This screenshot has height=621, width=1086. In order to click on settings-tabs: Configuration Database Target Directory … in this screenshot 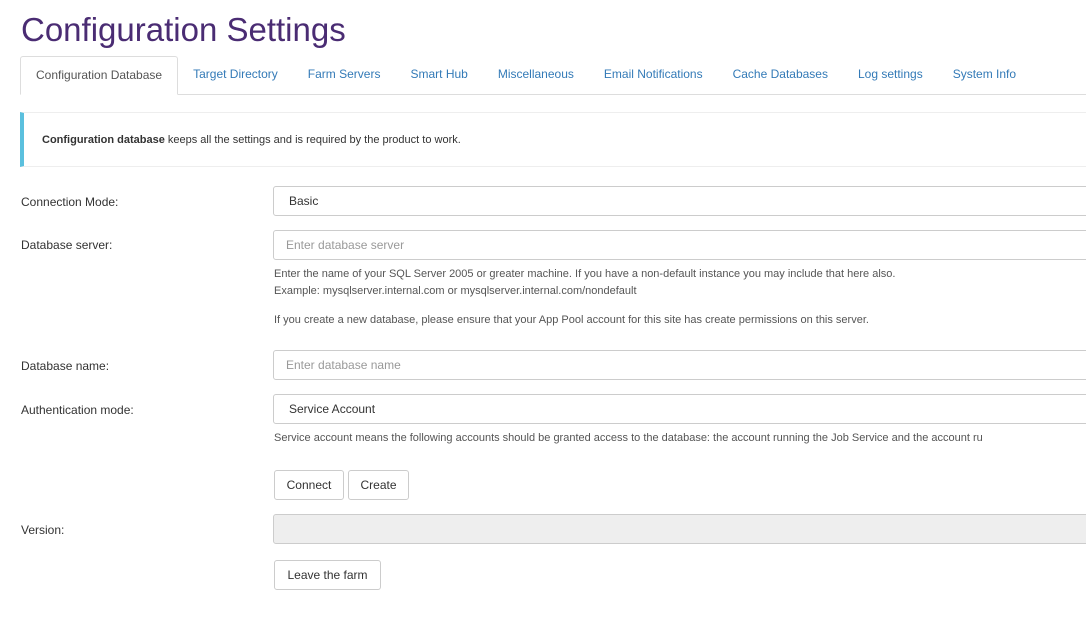, I will do `click(553, 75)`.